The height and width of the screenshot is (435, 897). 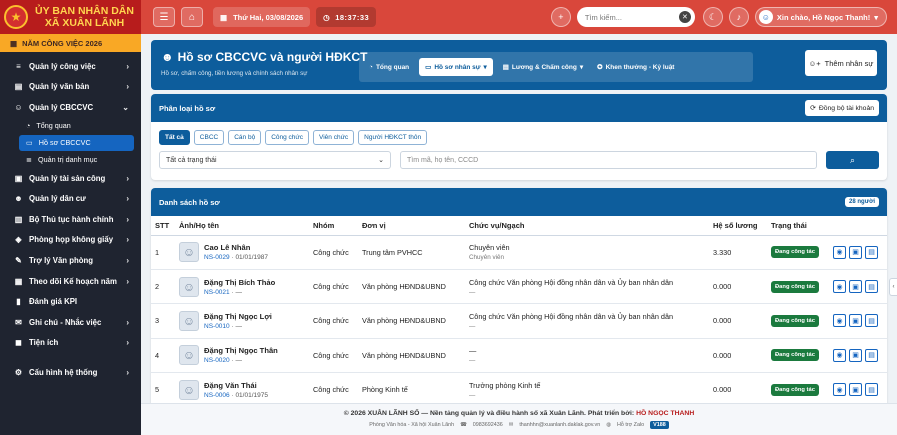 What do you see at coordinates (18, 322) in the screenshot?
I see `note-icon: ✉` at bounding box center [18, 322].